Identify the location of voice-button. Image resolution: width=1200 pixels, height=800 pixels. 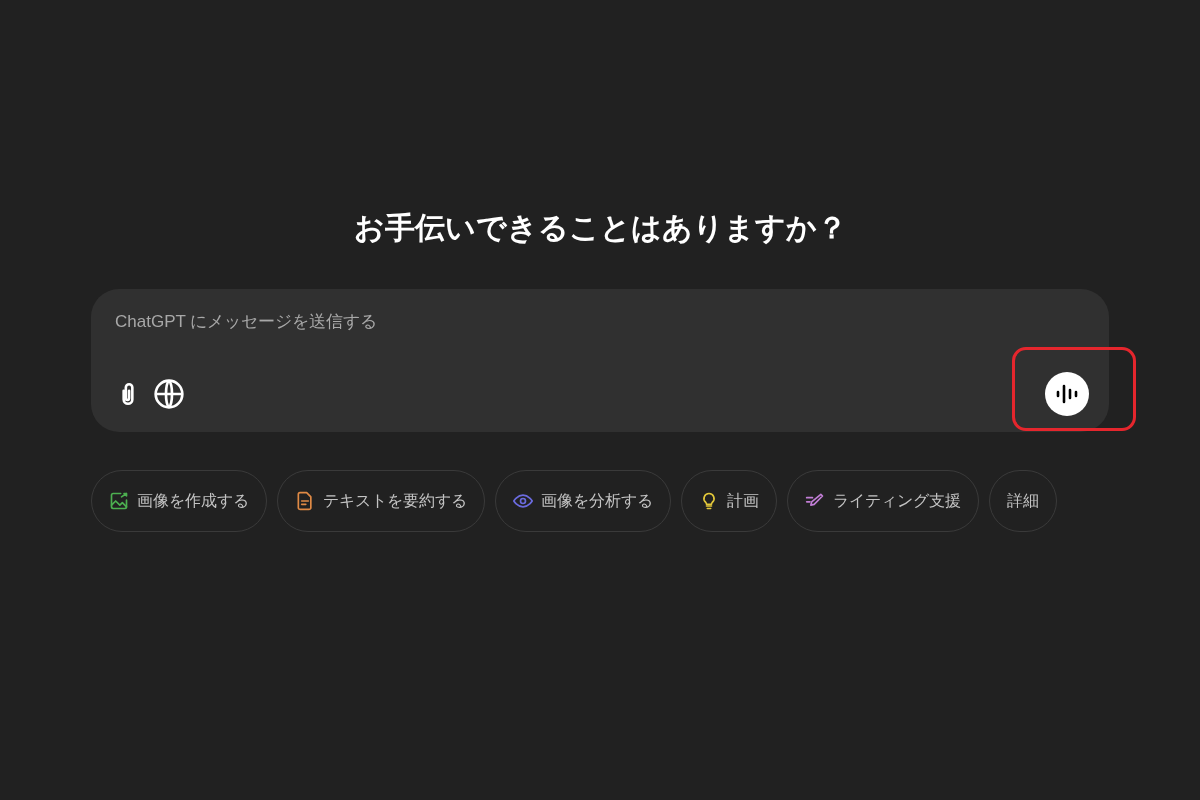
(1067, 394).